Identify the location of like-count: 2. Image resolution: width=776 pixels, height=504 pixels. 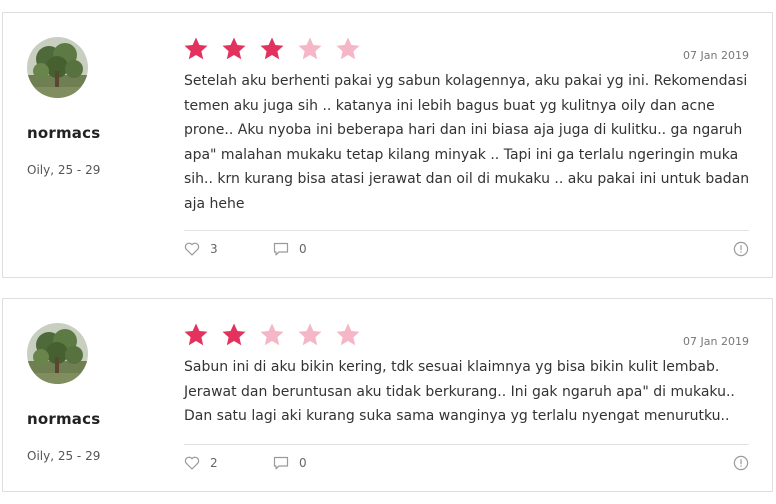
(214, 463).